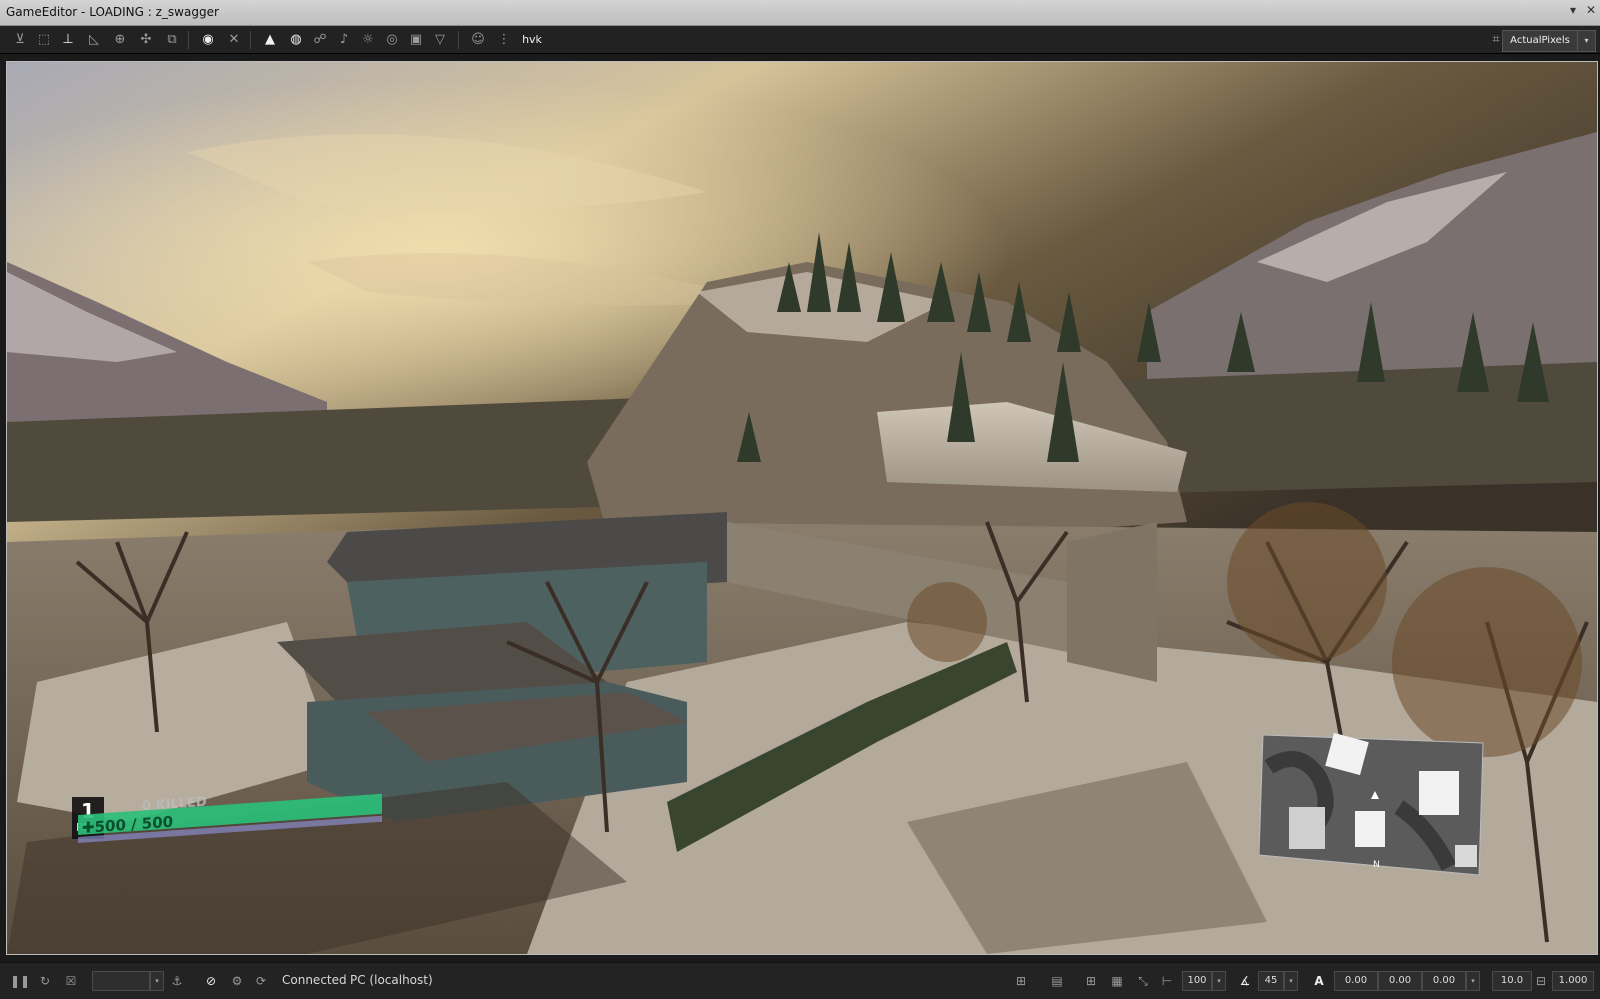 This screenshot has height=999, width=1600. Describe the element at coordinates (1586, 41) in the screenshot. I see `resolution-dropdown-button: ▾` at that location.